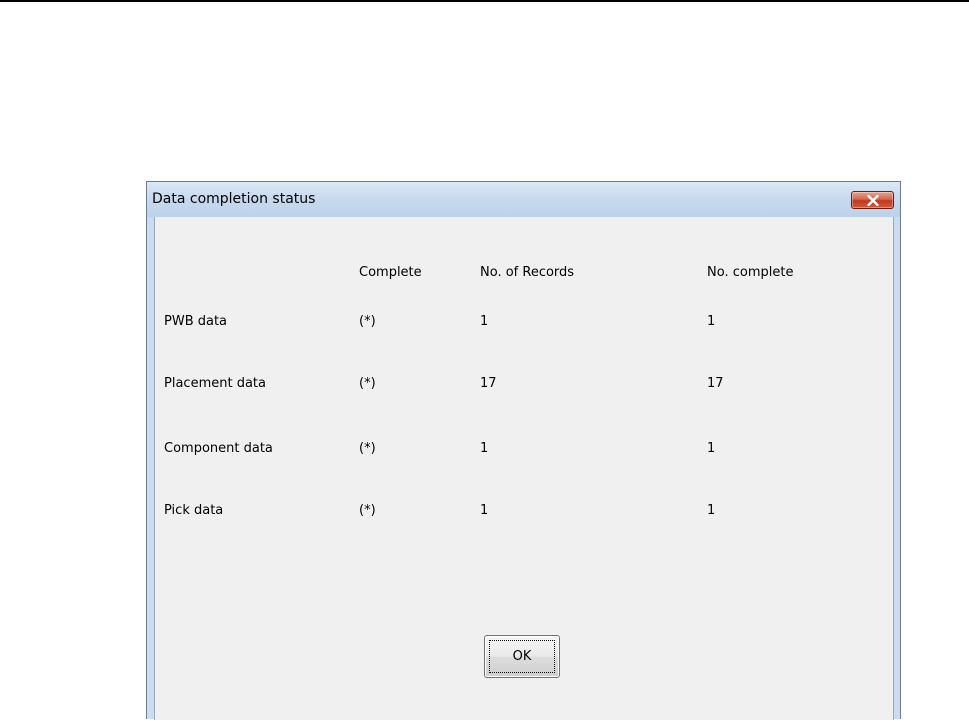  I want to click on row-no-complete-pick-data: 1, so click(711, 510).